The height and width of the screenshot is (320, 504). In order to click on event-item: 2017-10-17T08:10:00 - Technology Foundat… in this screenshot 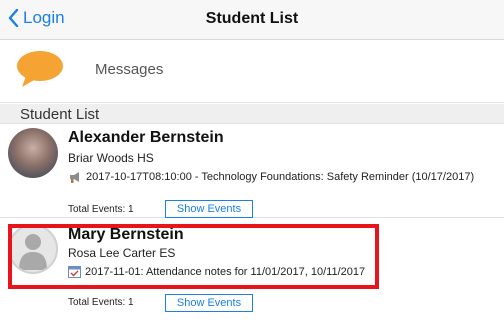, I will do `click(271, 177)`.